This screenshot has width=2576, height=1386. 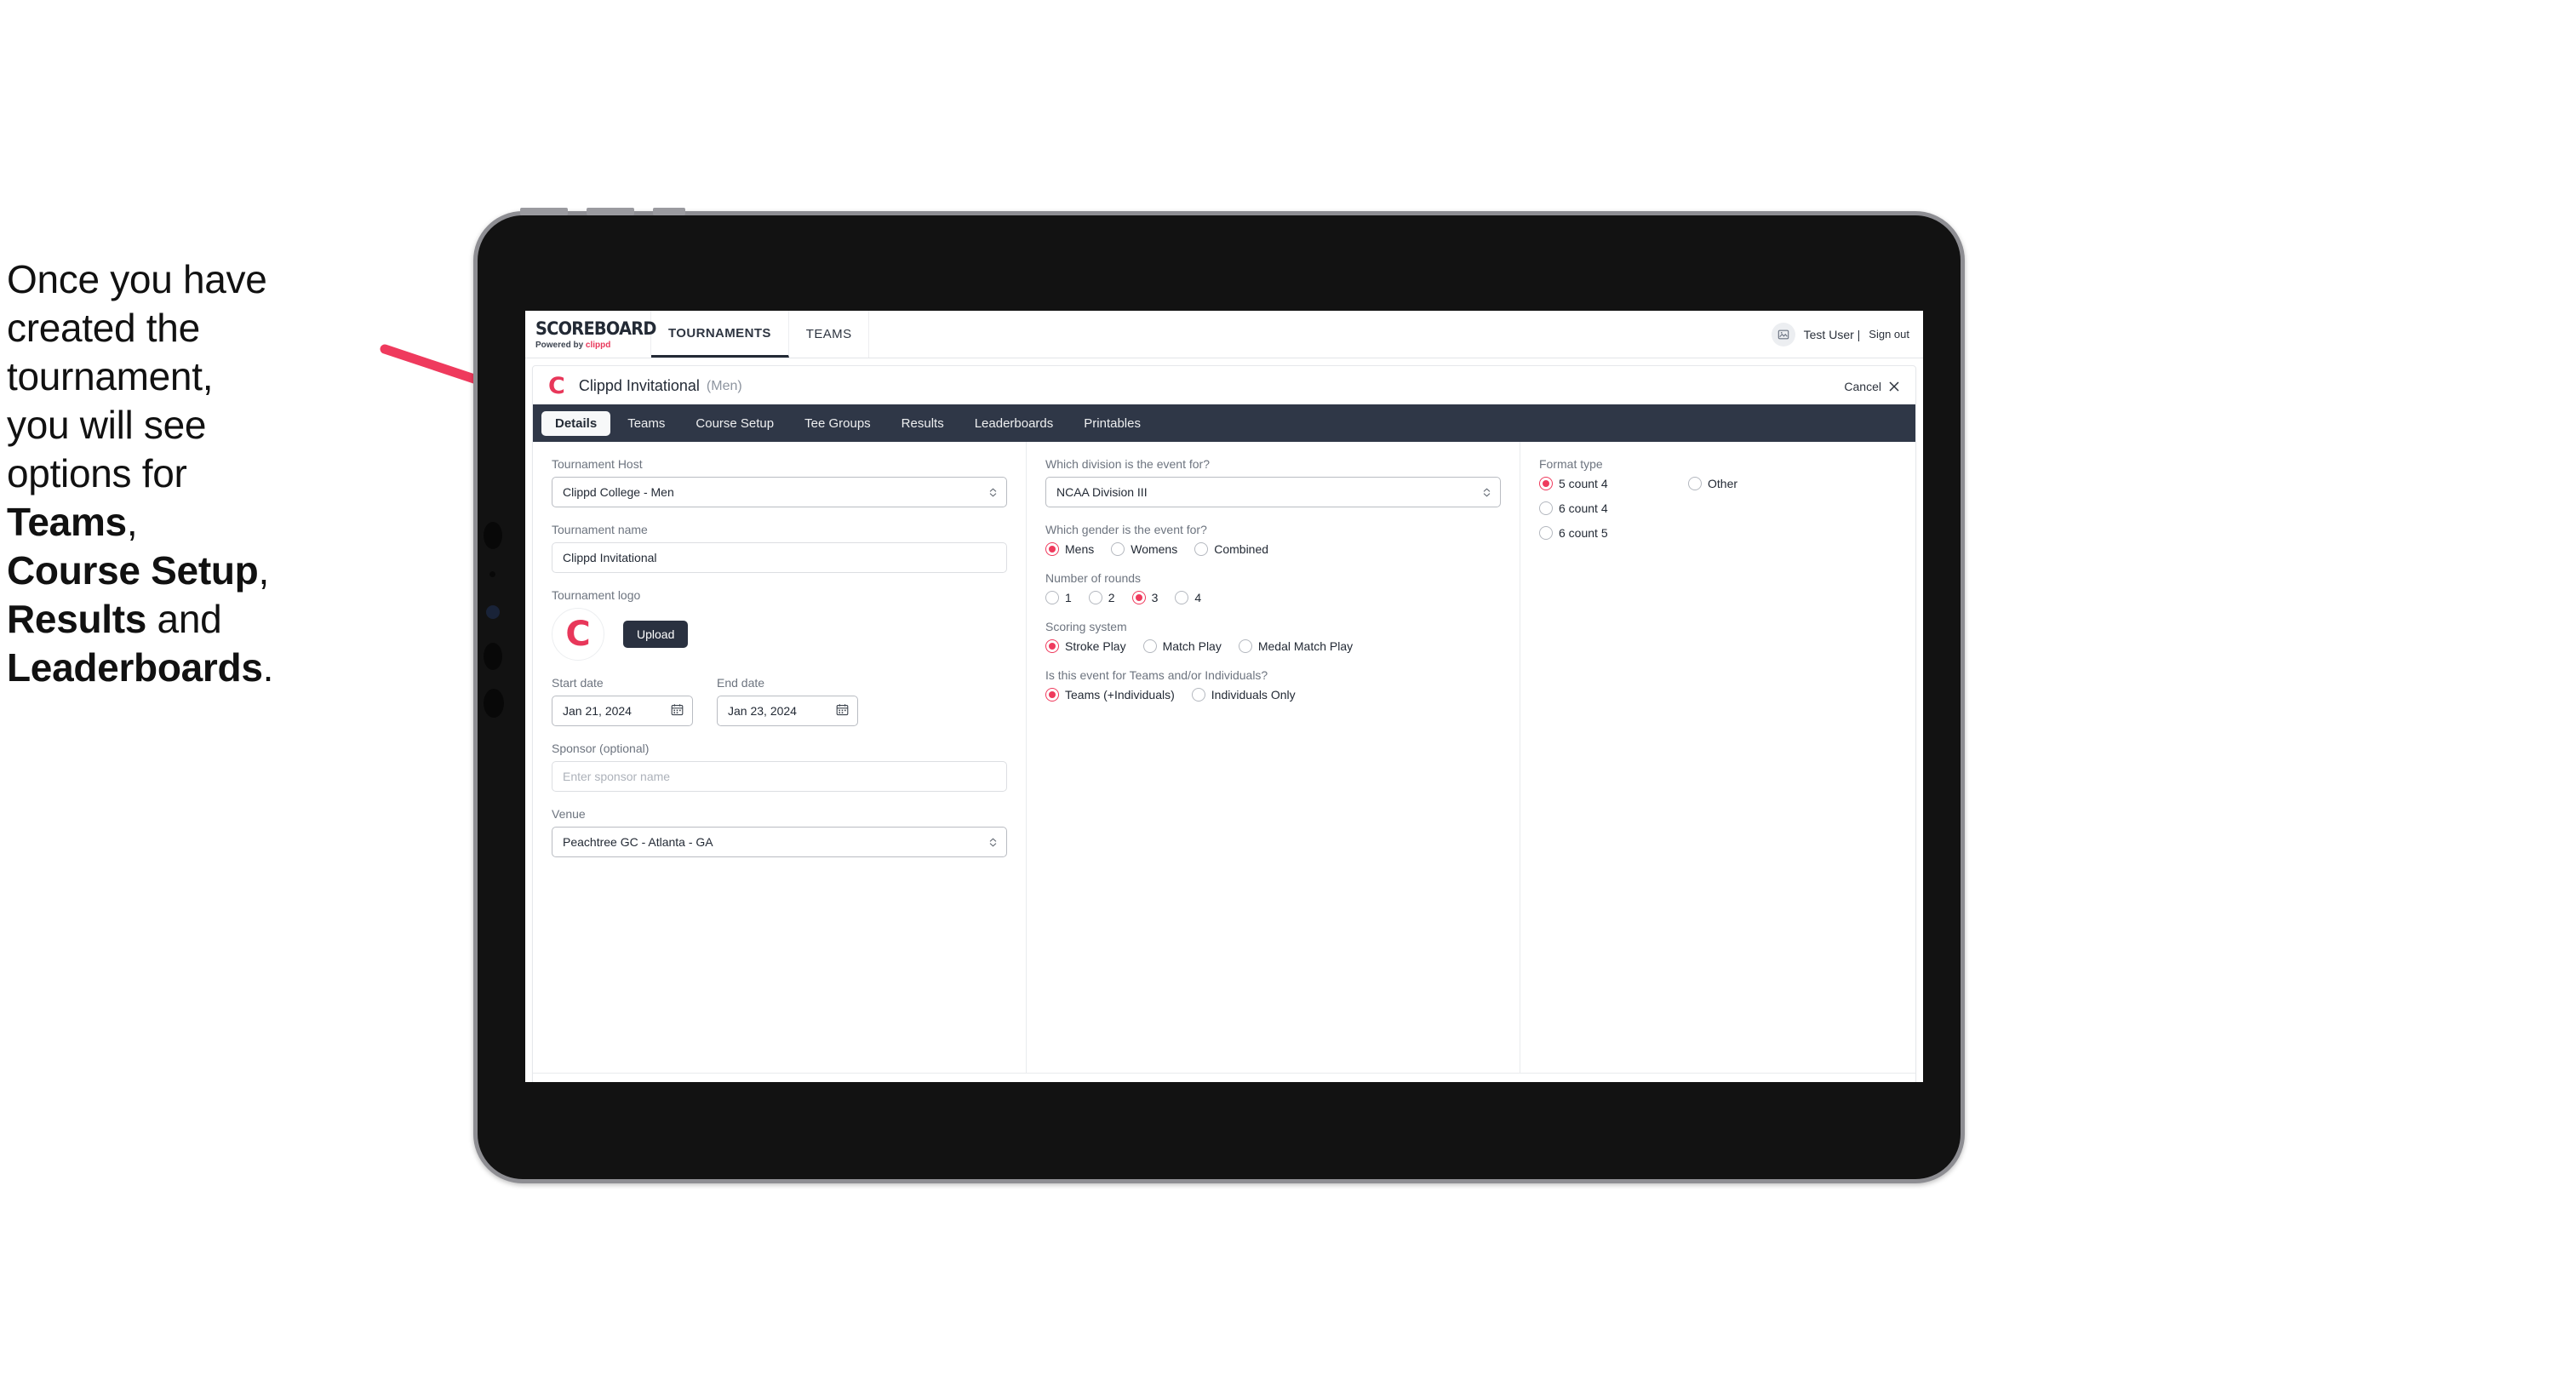 I want to click on tab-tee-groups-label: Tee Groups, so click(x=837, y=423).